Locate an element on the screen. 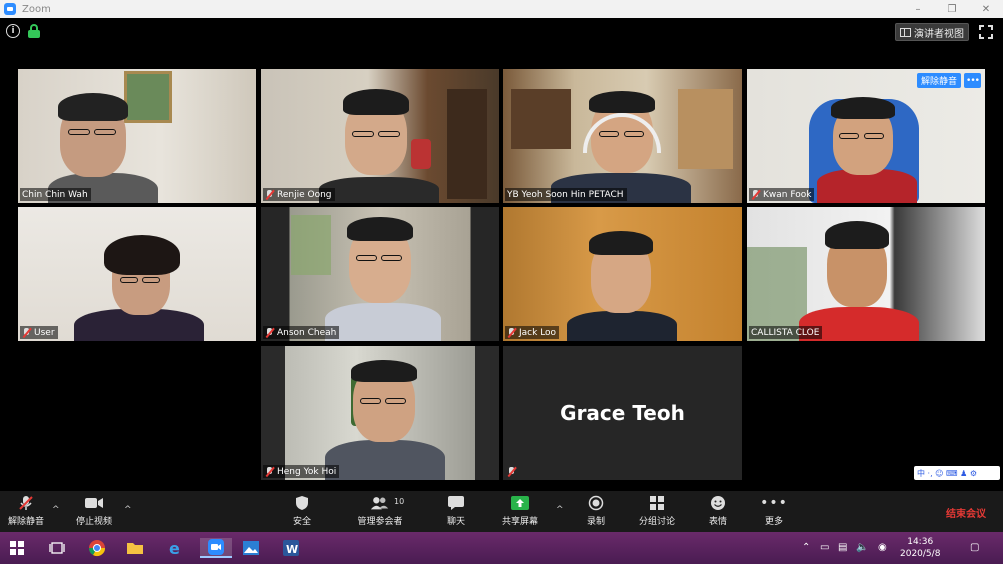 This screenshot has height=564, width=1003. grid-icon is located at coordinates (905, 32).